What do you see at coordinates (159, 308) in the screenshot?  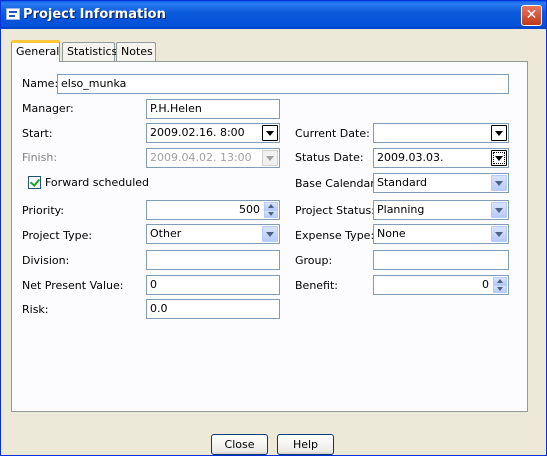 I see `risk-value: 0.0` at bounding box center [159, 308].